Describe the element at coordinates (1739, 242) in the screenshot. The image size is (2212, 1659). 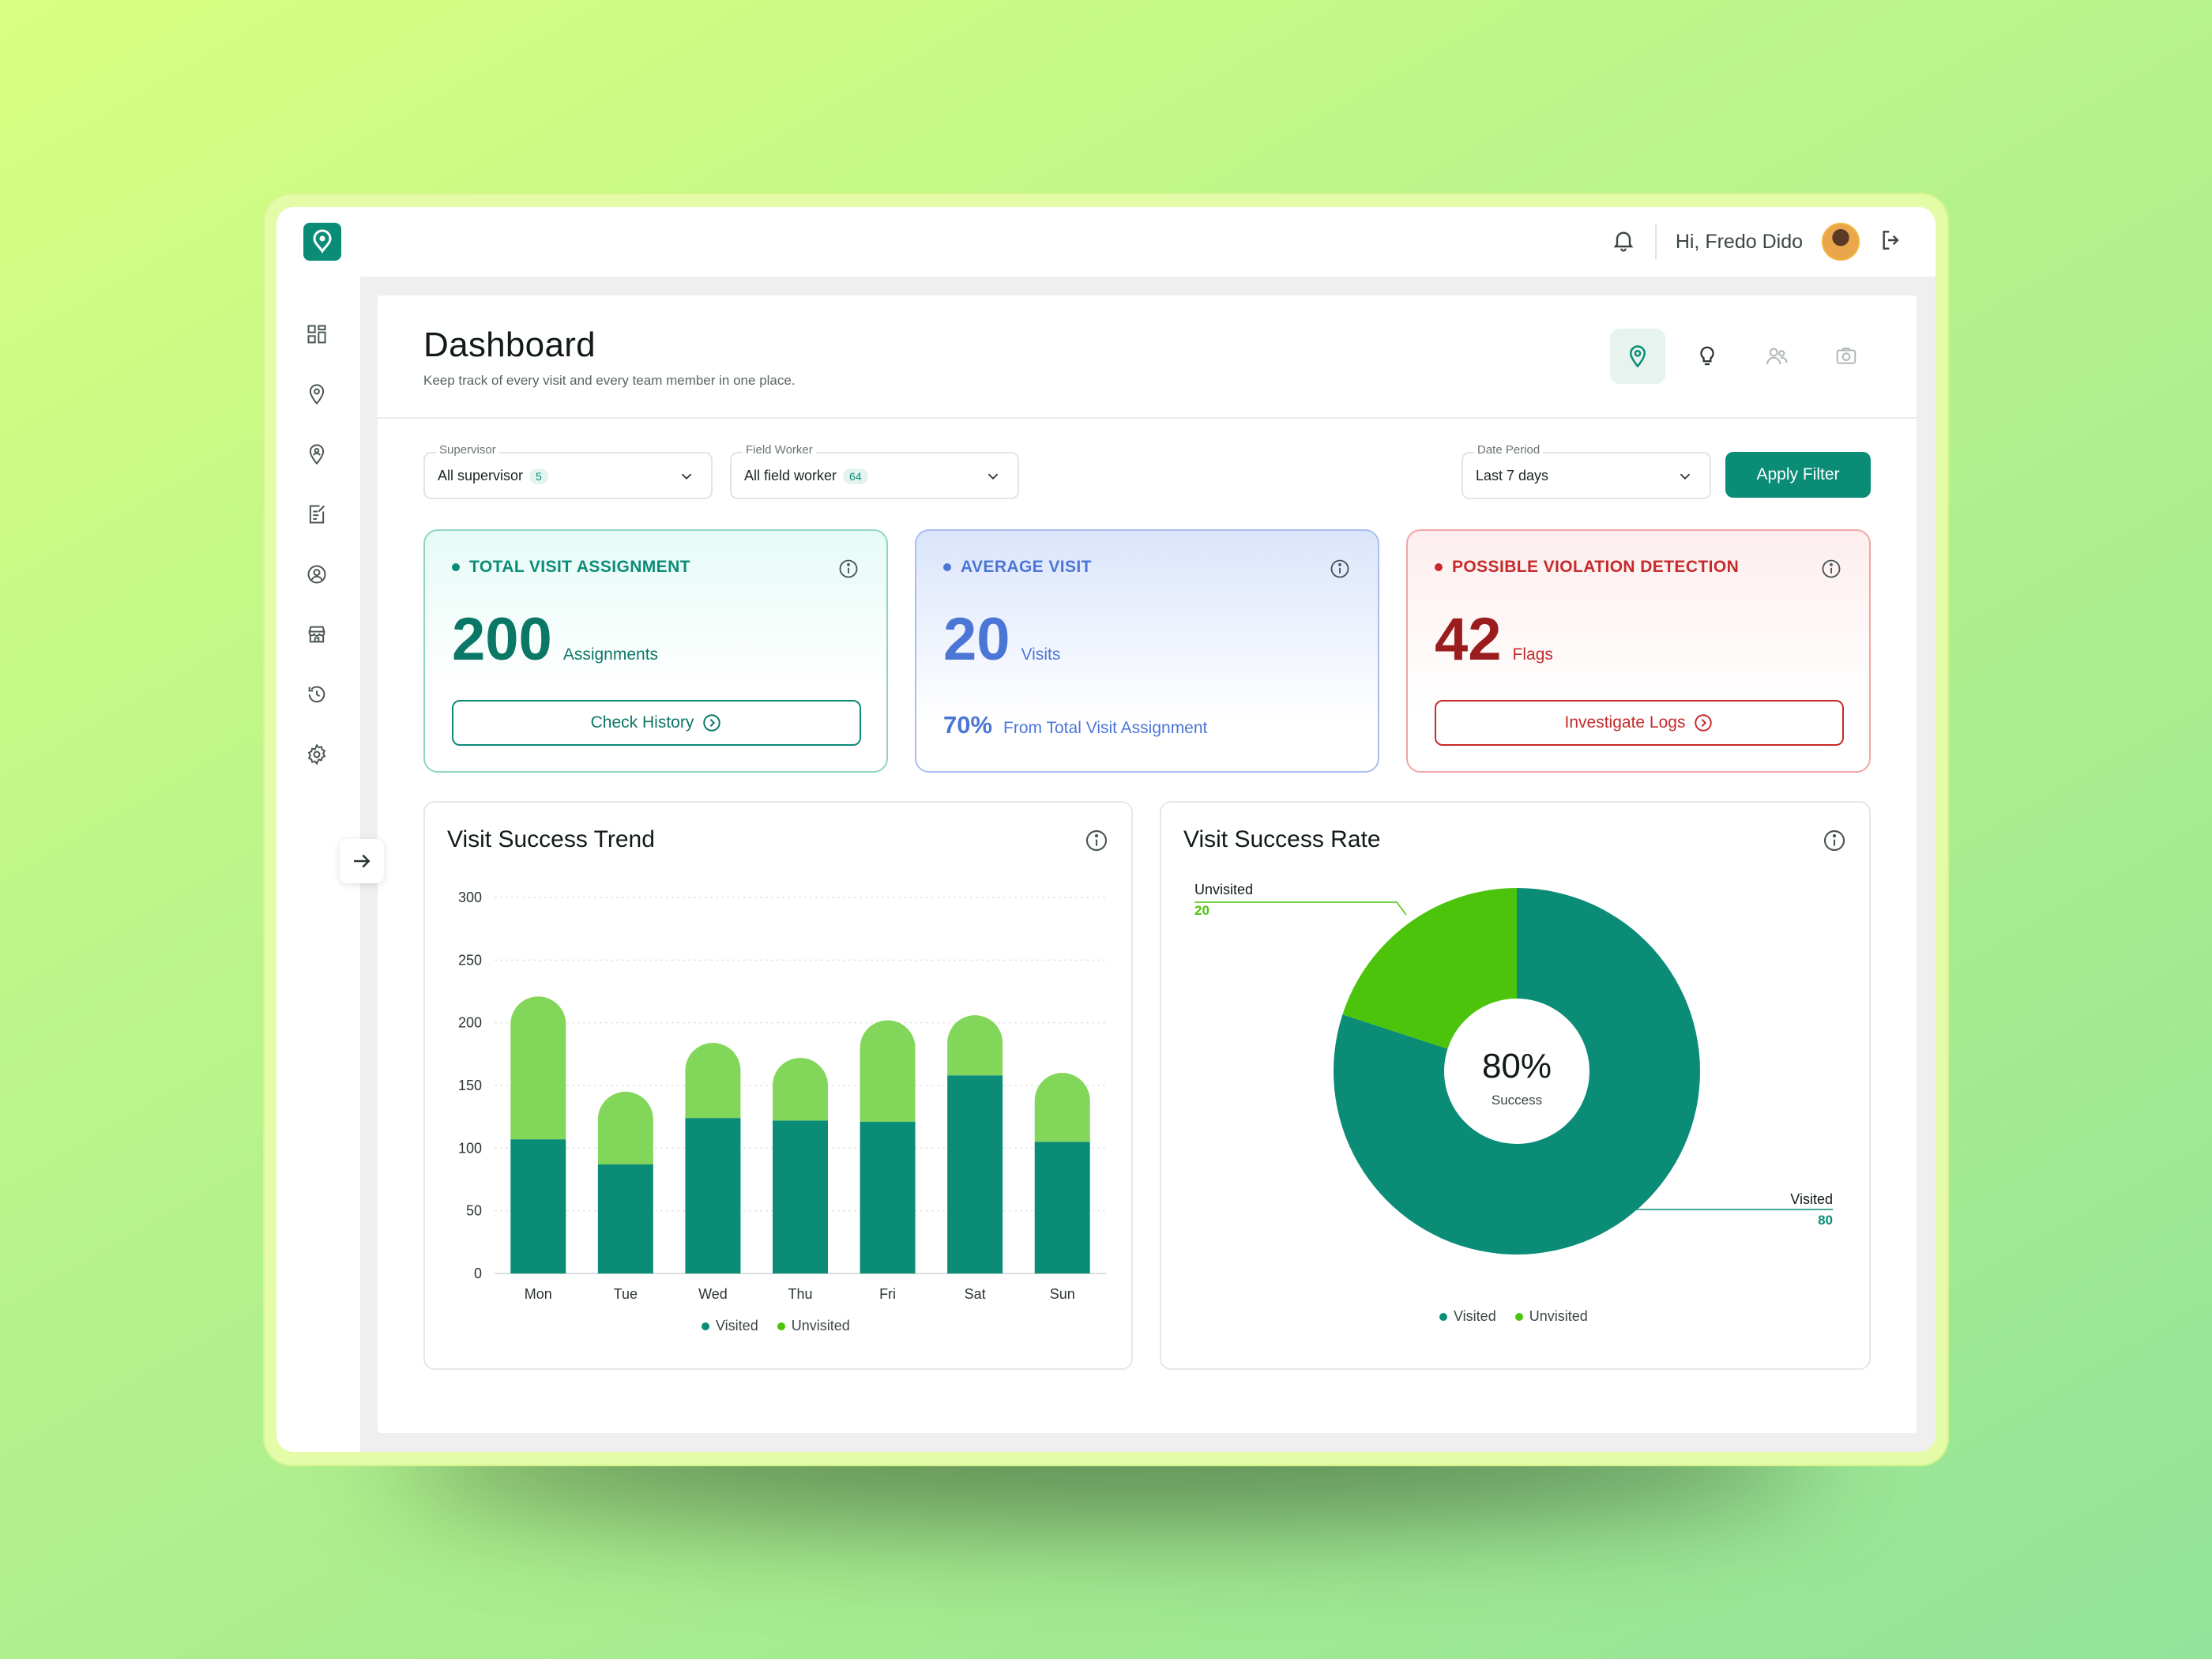
I see `user-greeting: Hi, Fredo Dido` at that location.